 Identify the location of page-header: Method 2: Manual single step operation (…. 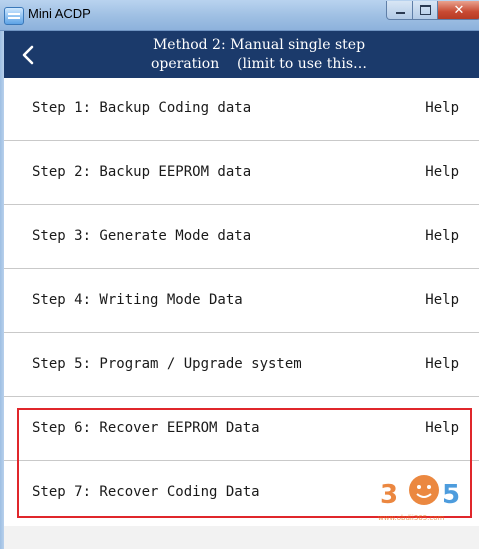
(241, 54).